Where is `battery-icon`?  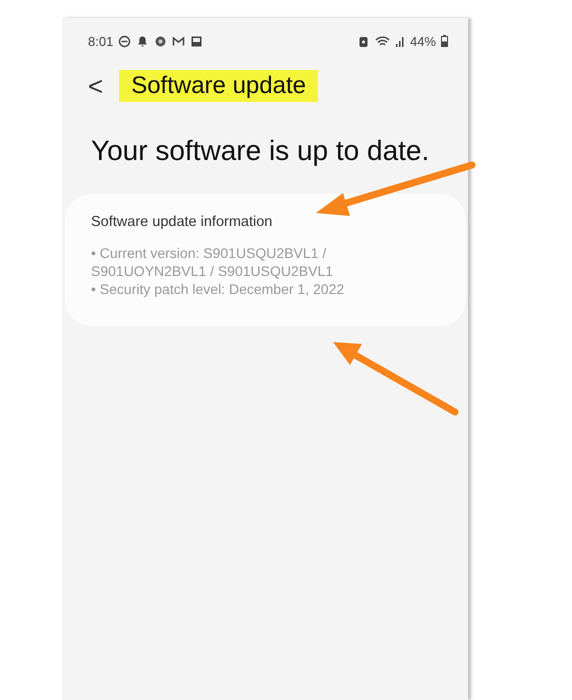 battery-icon is located at coordinates (444, 41).